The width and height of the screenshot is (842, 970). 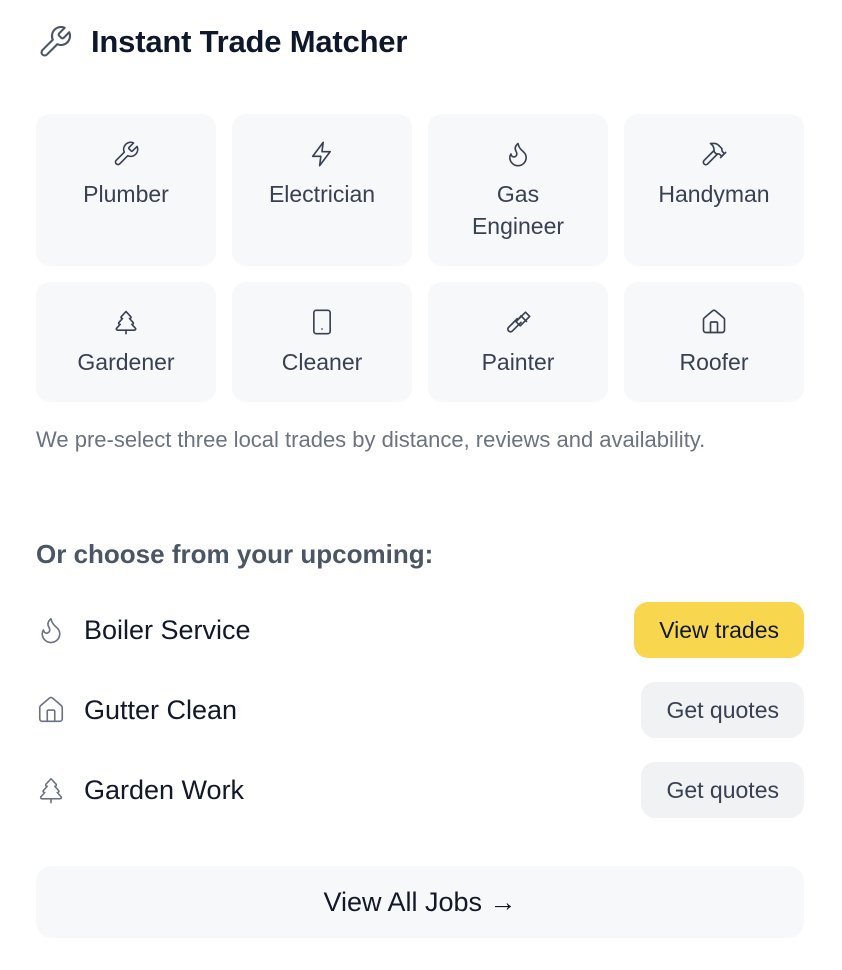 What do you see at coordinates (420, 710) in the screenshot?
I see `list-item: Gutter Clean Get quotes` at bounding box center [420, 710].